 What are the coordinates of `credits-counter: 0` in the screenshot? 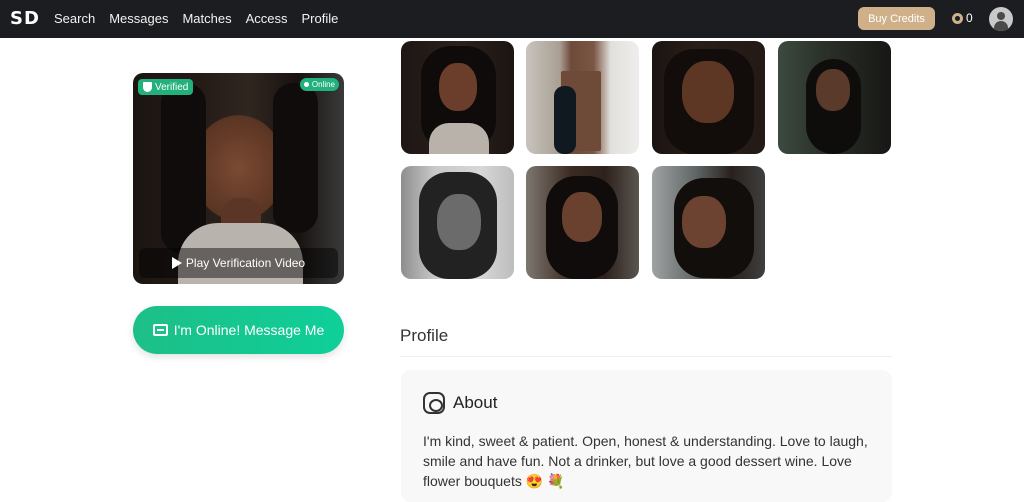 It's located at (962, 18).